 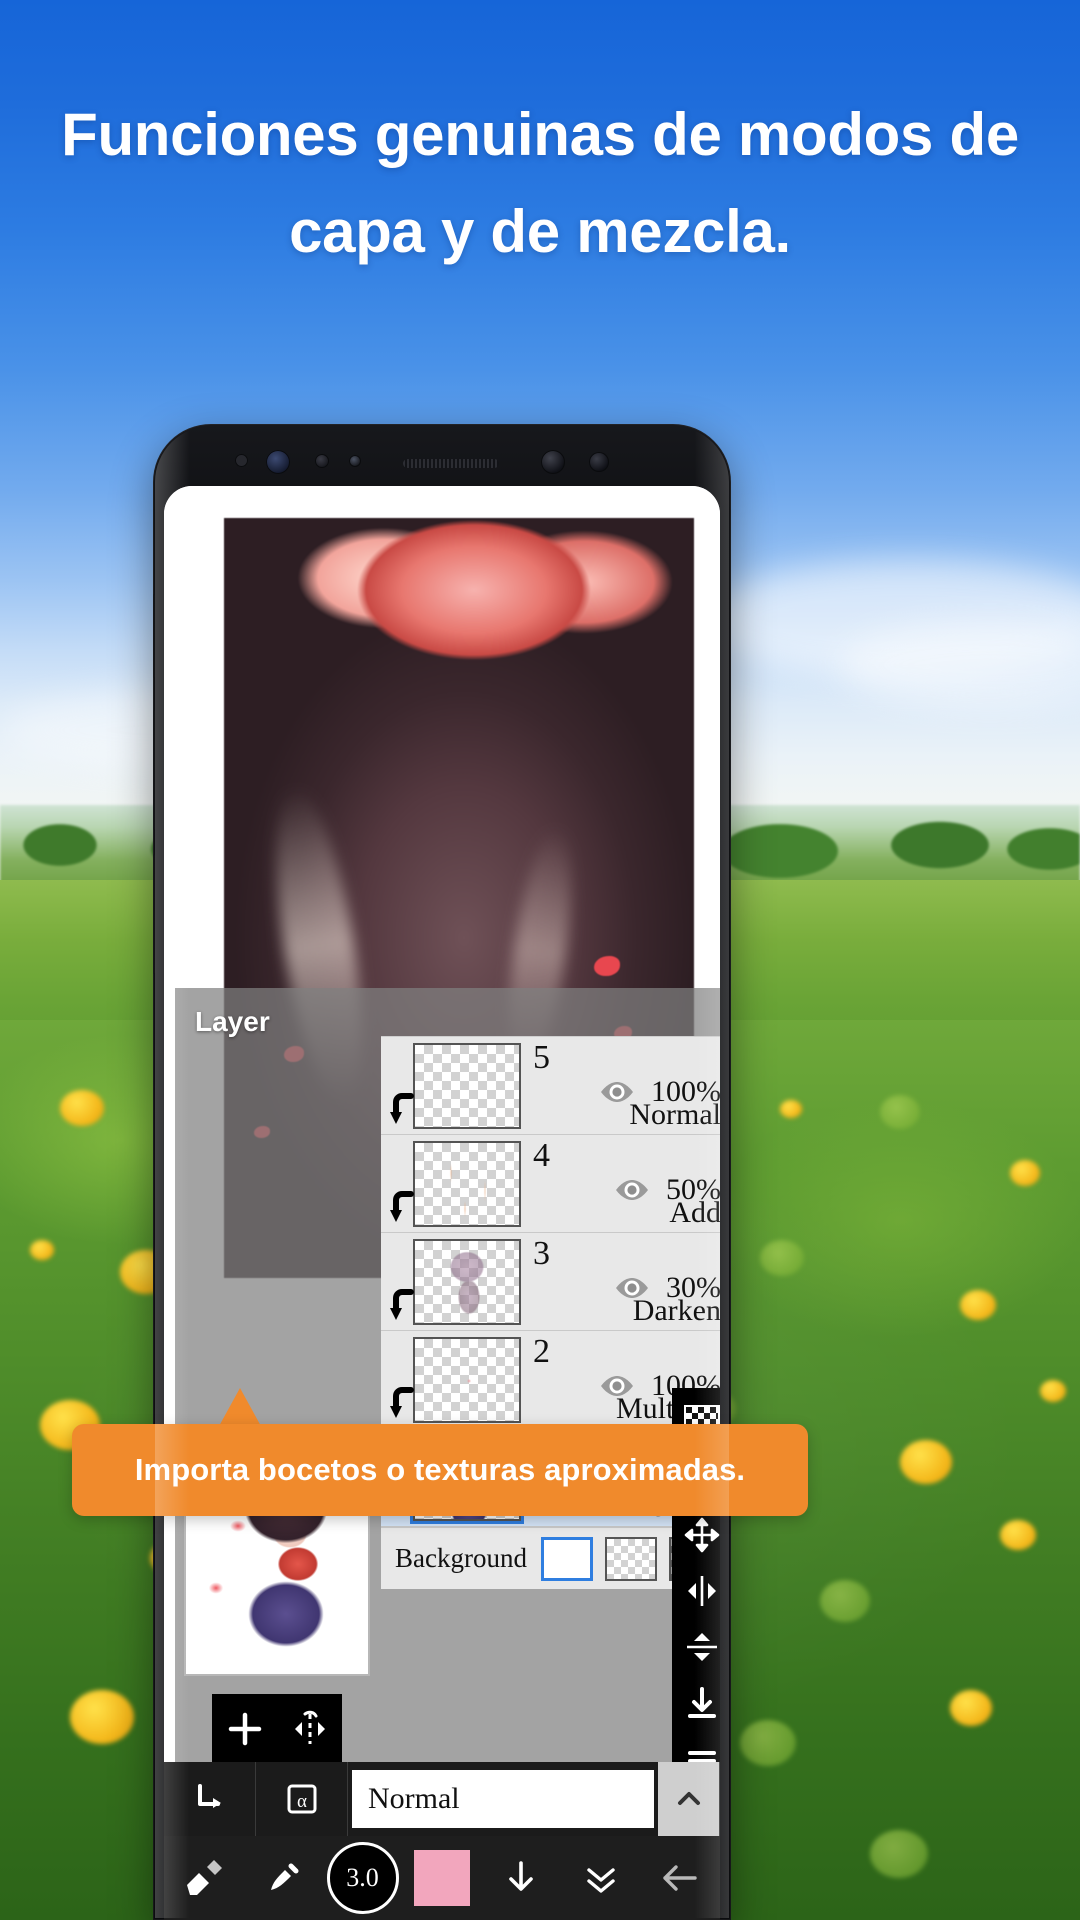 I want to click on layer-panel-title: Layer, so click(x=232, y=1021).